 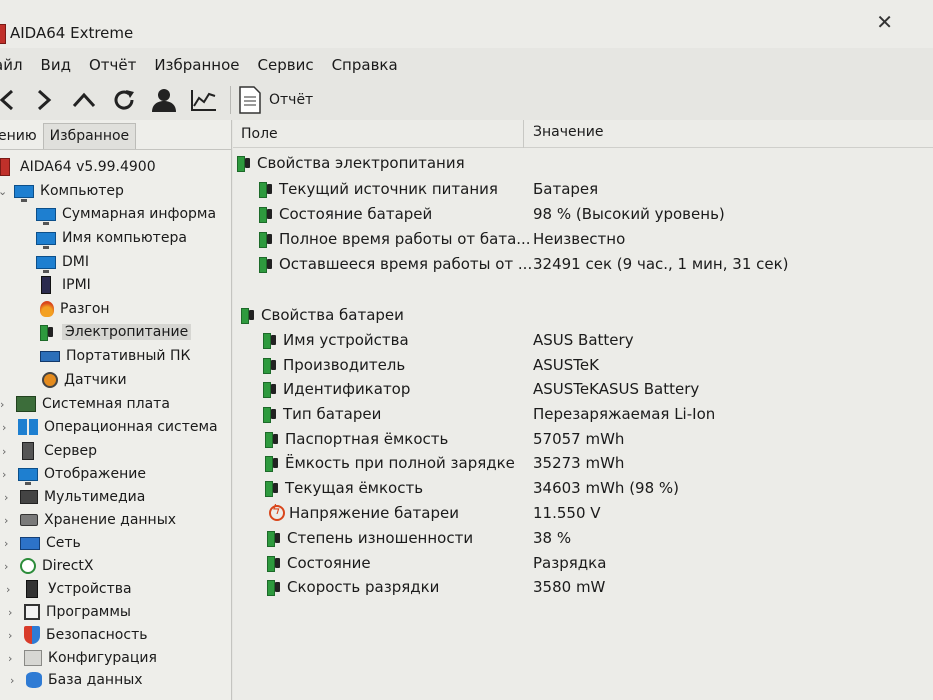 What do you see at coordinates (884, 22) in the screenshot?
I see `close-icon: ✕` at bounding box center [884, 22].